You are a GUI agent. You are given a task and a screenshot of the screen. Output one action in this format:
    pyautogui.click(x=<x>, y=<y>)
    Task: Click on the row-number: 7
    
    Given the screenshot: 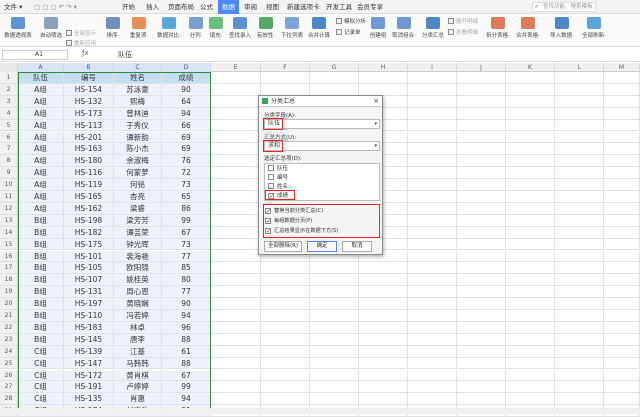 What is the action you would take?
    pyautogui.click(x=9, y=149)
    